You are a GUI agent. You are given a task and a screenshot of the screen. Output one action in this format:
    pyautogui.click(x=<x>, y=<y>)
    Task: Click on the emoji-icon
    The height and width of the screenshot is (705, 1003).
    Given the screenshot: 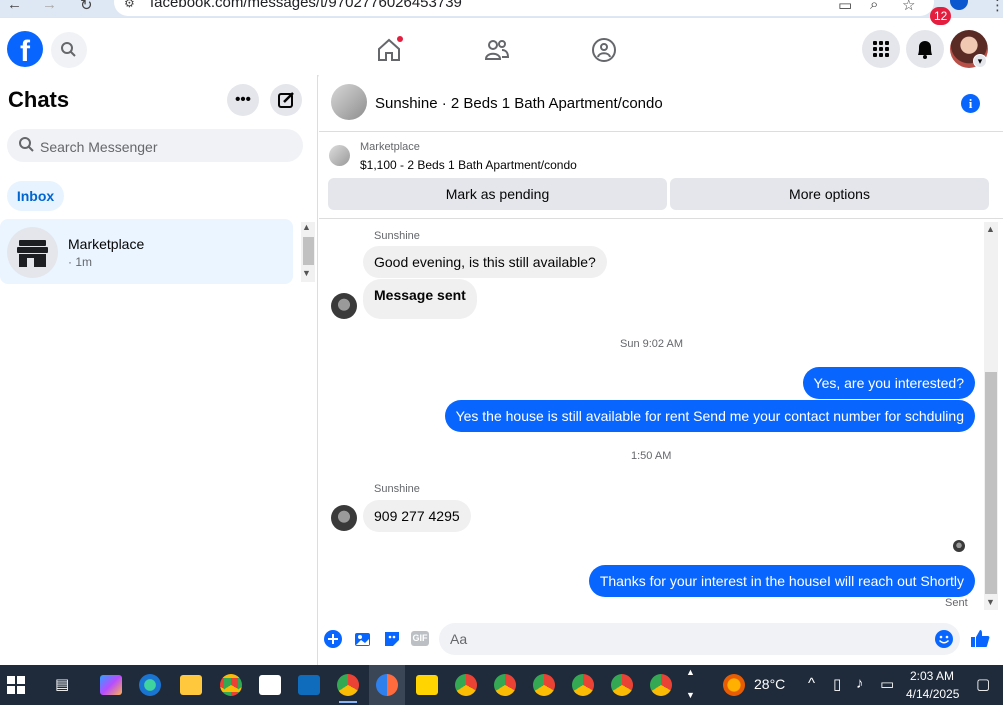 What is the action you would take?
    pyautogui.click(x=944, y=639)
    